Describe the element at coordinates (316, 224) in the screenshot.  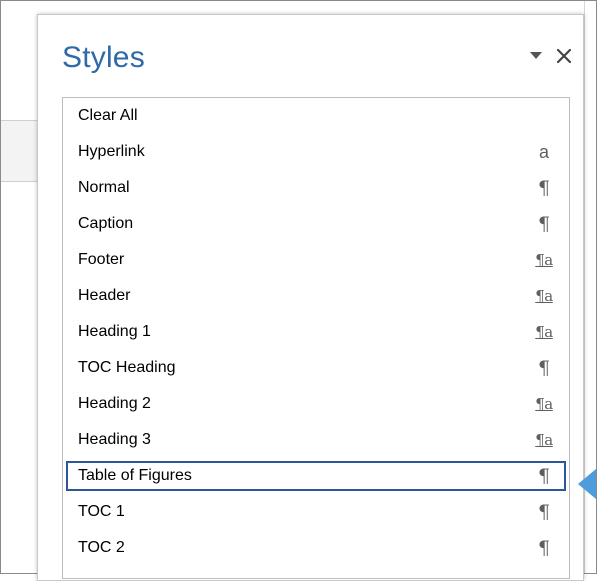
I see `style-item-caption: Caption ¶` at that location.